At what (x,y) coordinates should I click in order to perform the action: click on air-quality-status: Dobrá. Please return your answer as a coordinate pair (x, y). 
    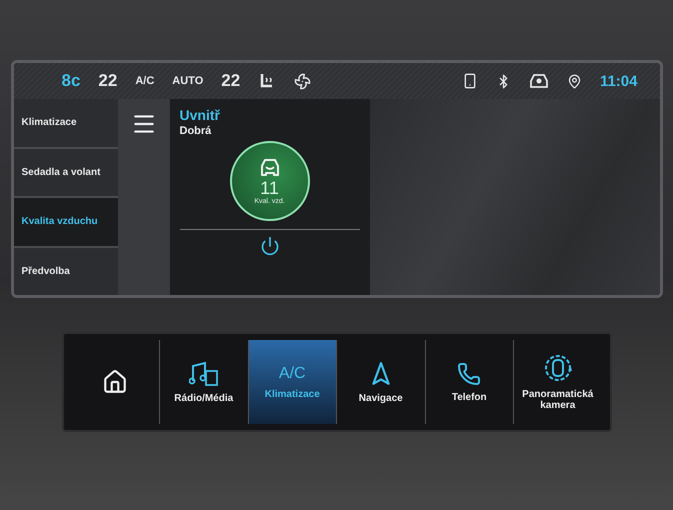
    Looking at the image, I should click on (196, 131).